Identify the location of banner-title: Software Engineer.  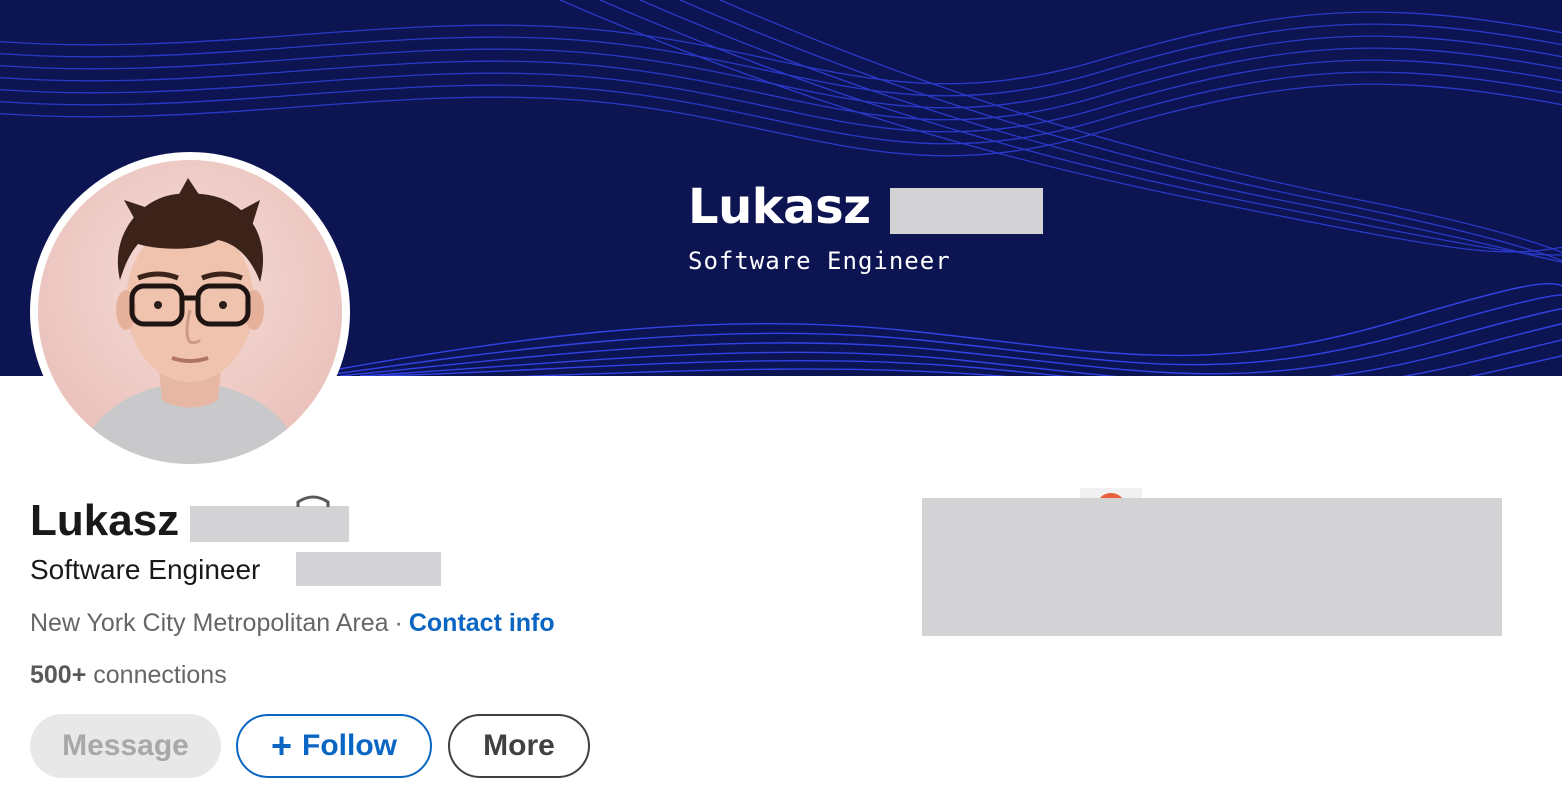
(819, 261).